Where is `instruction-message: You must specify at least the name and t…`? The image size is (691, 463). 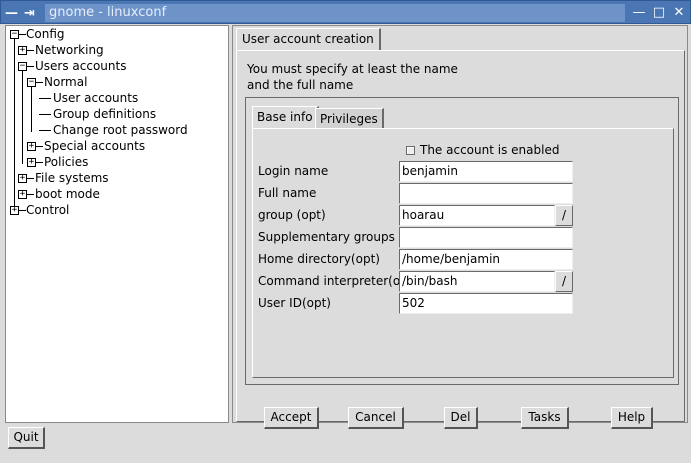
instruction-message: You must specify at least the name and t… is located at coordinates (352, 77).